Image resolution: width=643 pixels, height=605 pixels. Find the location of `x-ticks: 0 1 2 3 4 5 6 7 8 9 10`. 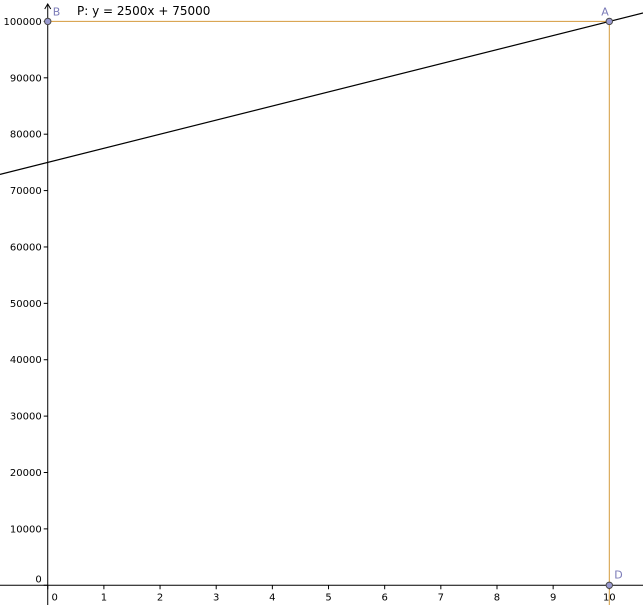

x-ticks: 0 1 2 3 4 5 6 7 8 9 10 is located at coordinates (331, 594).